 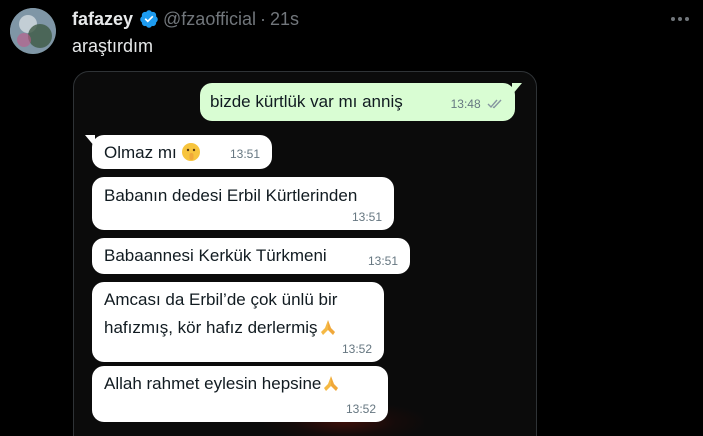 I want to click on message-time-label: 13:48, so click(x=465, y=104).